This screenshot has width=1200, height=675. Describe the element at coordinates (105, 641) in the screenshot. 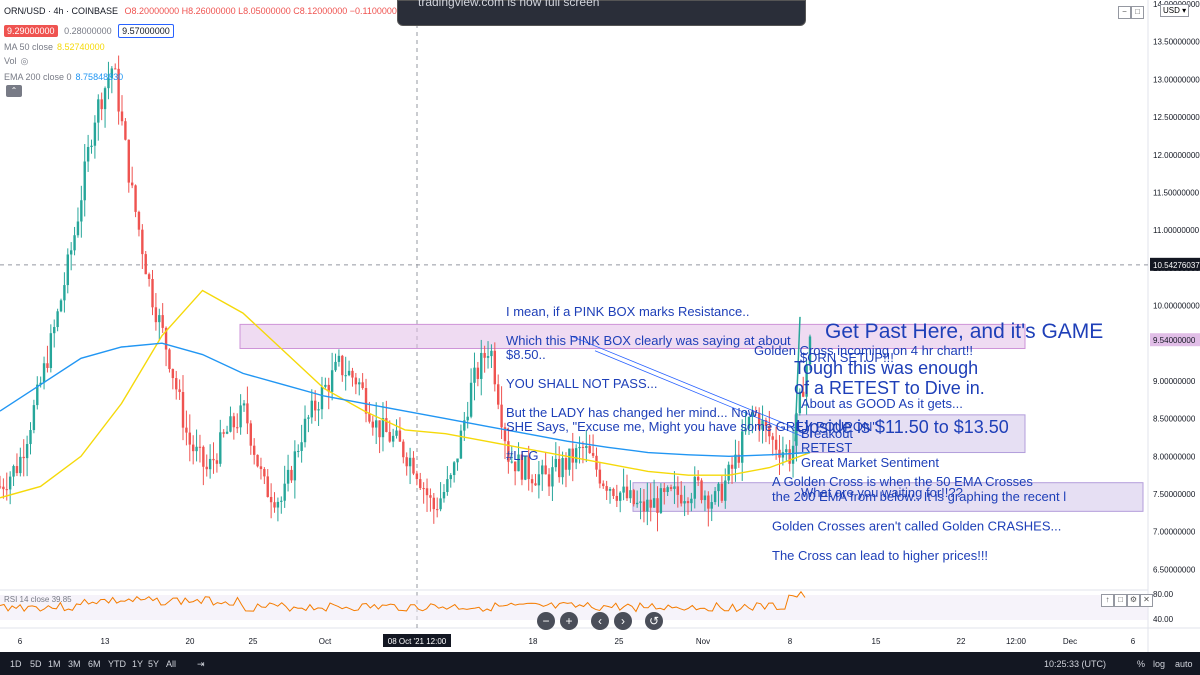

I see `x-tick-label: 13` at that location.